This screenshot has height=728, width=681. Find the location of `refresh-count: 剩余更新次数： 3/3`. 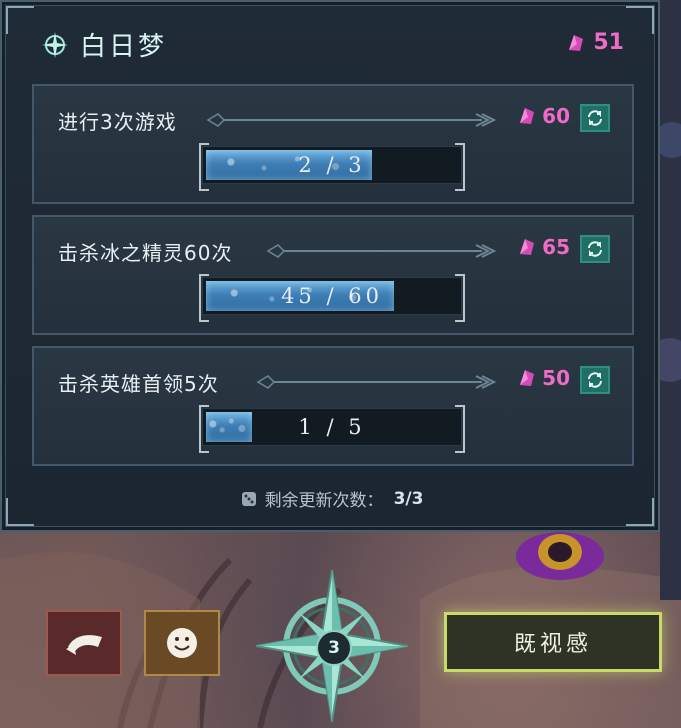

refresh-count: 剩余更新次数： 3/3 is located at coordinates (332, 498).